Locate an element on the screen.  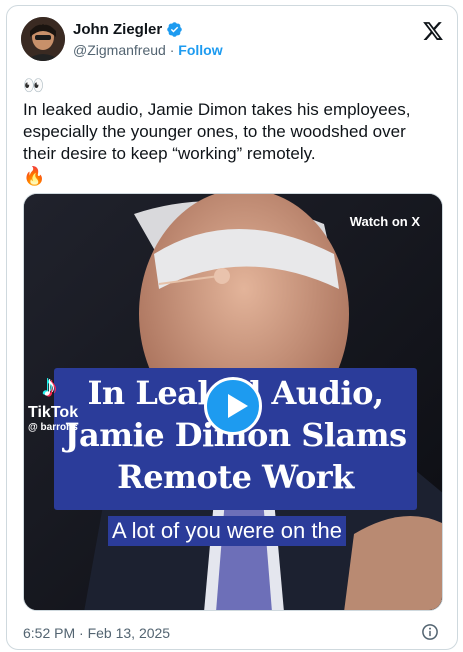
video-caption: A lot of you were on the is located at coordinates (227, 531).